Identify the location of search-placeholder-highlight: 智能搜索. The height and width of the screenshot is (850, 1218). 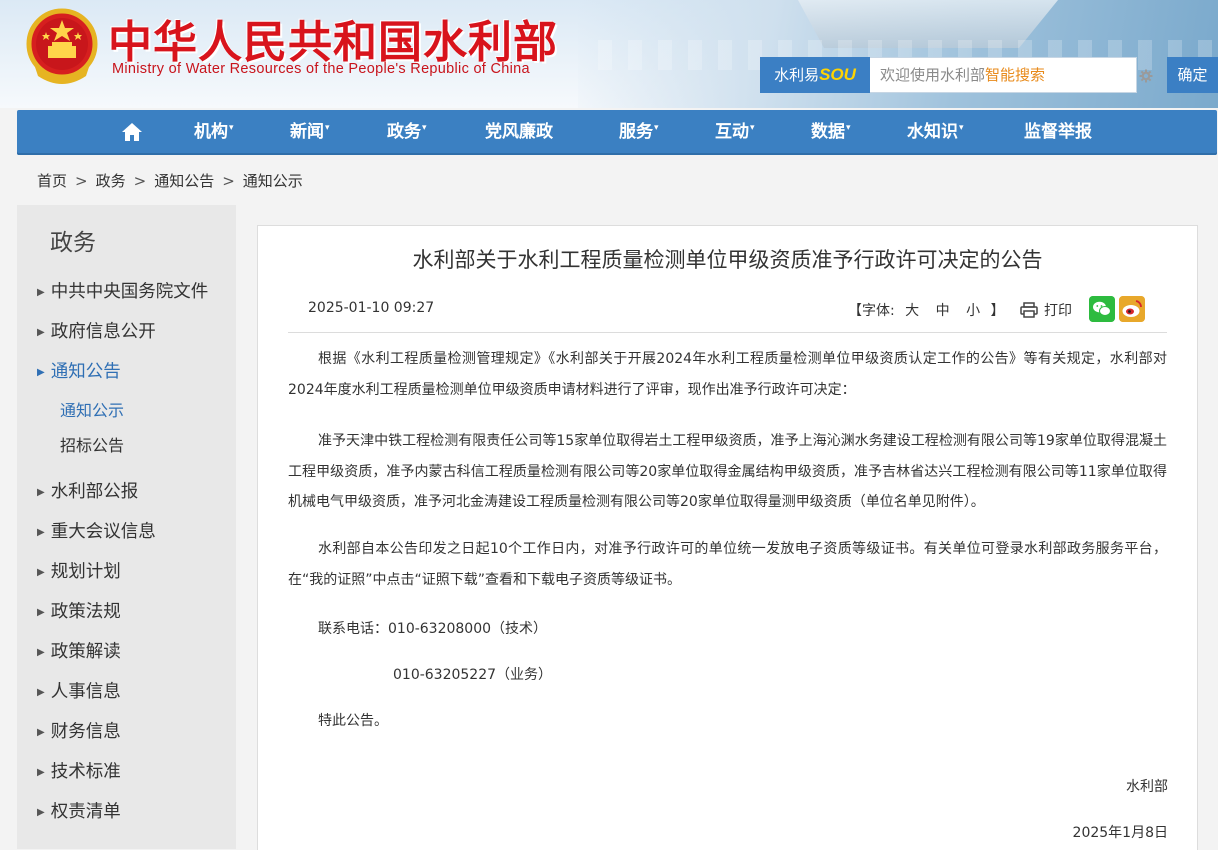
(1015, 75).